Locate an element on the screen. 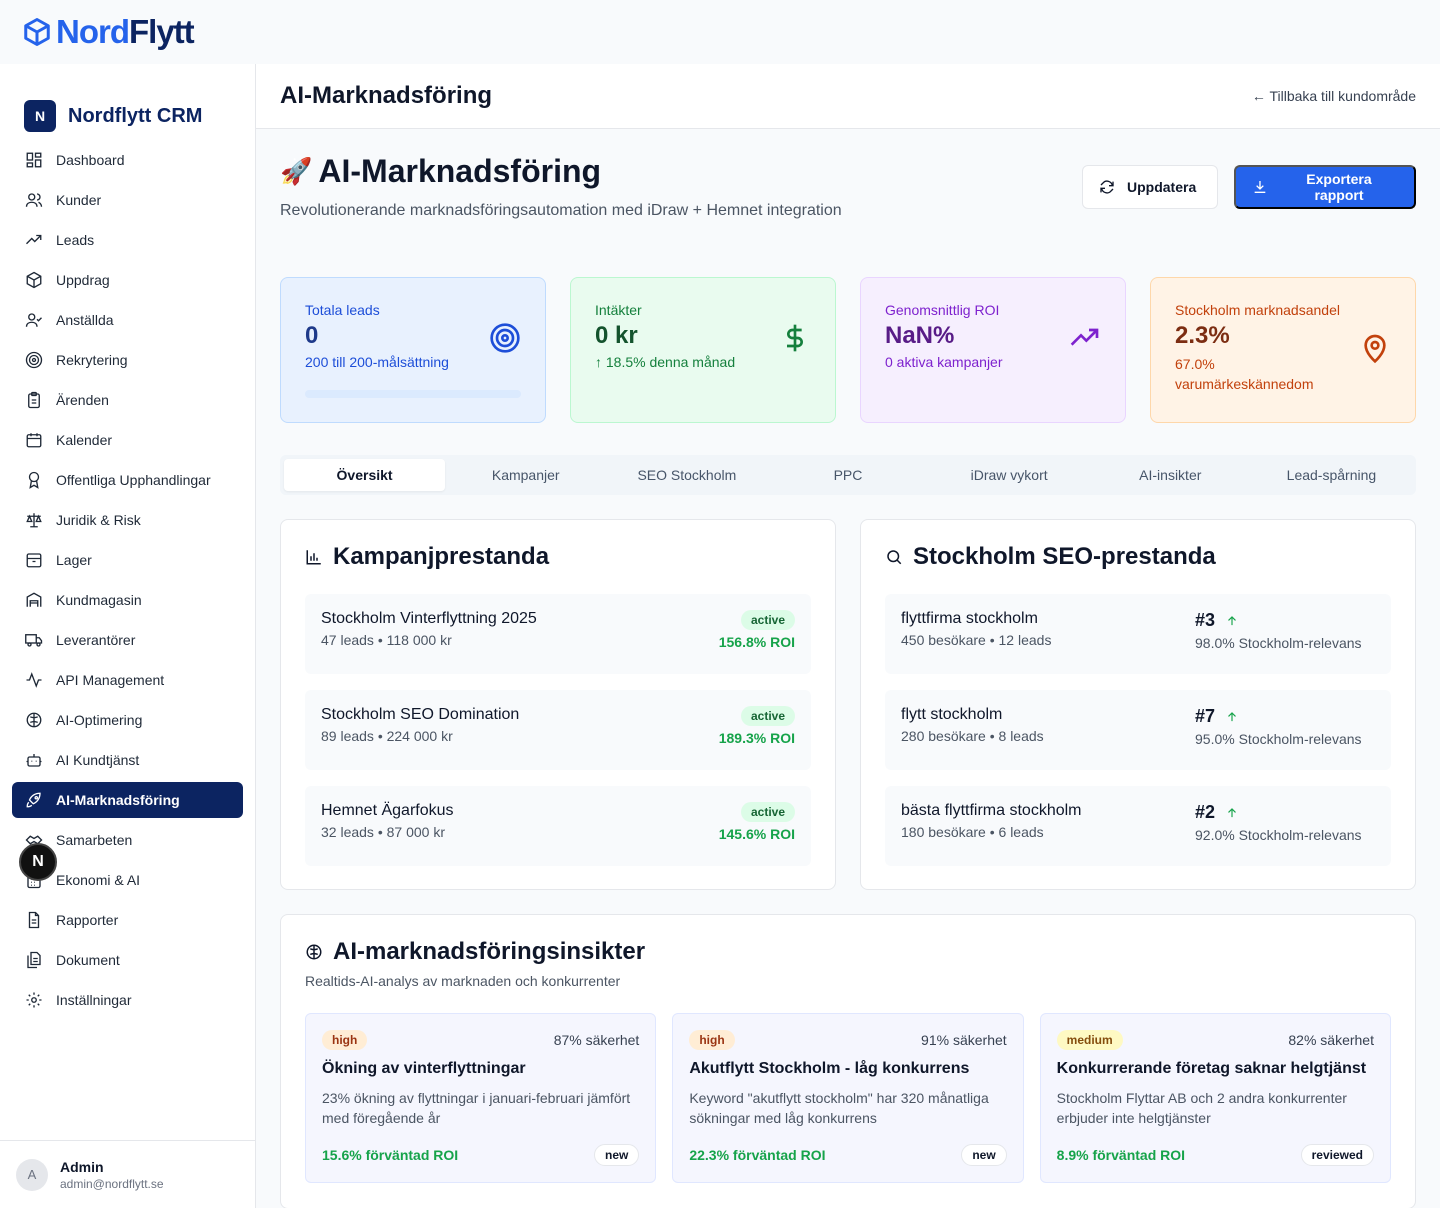 The height and width of the screenshot is (1208, 1440). file-text-icon is located at coordinates (34, 920).